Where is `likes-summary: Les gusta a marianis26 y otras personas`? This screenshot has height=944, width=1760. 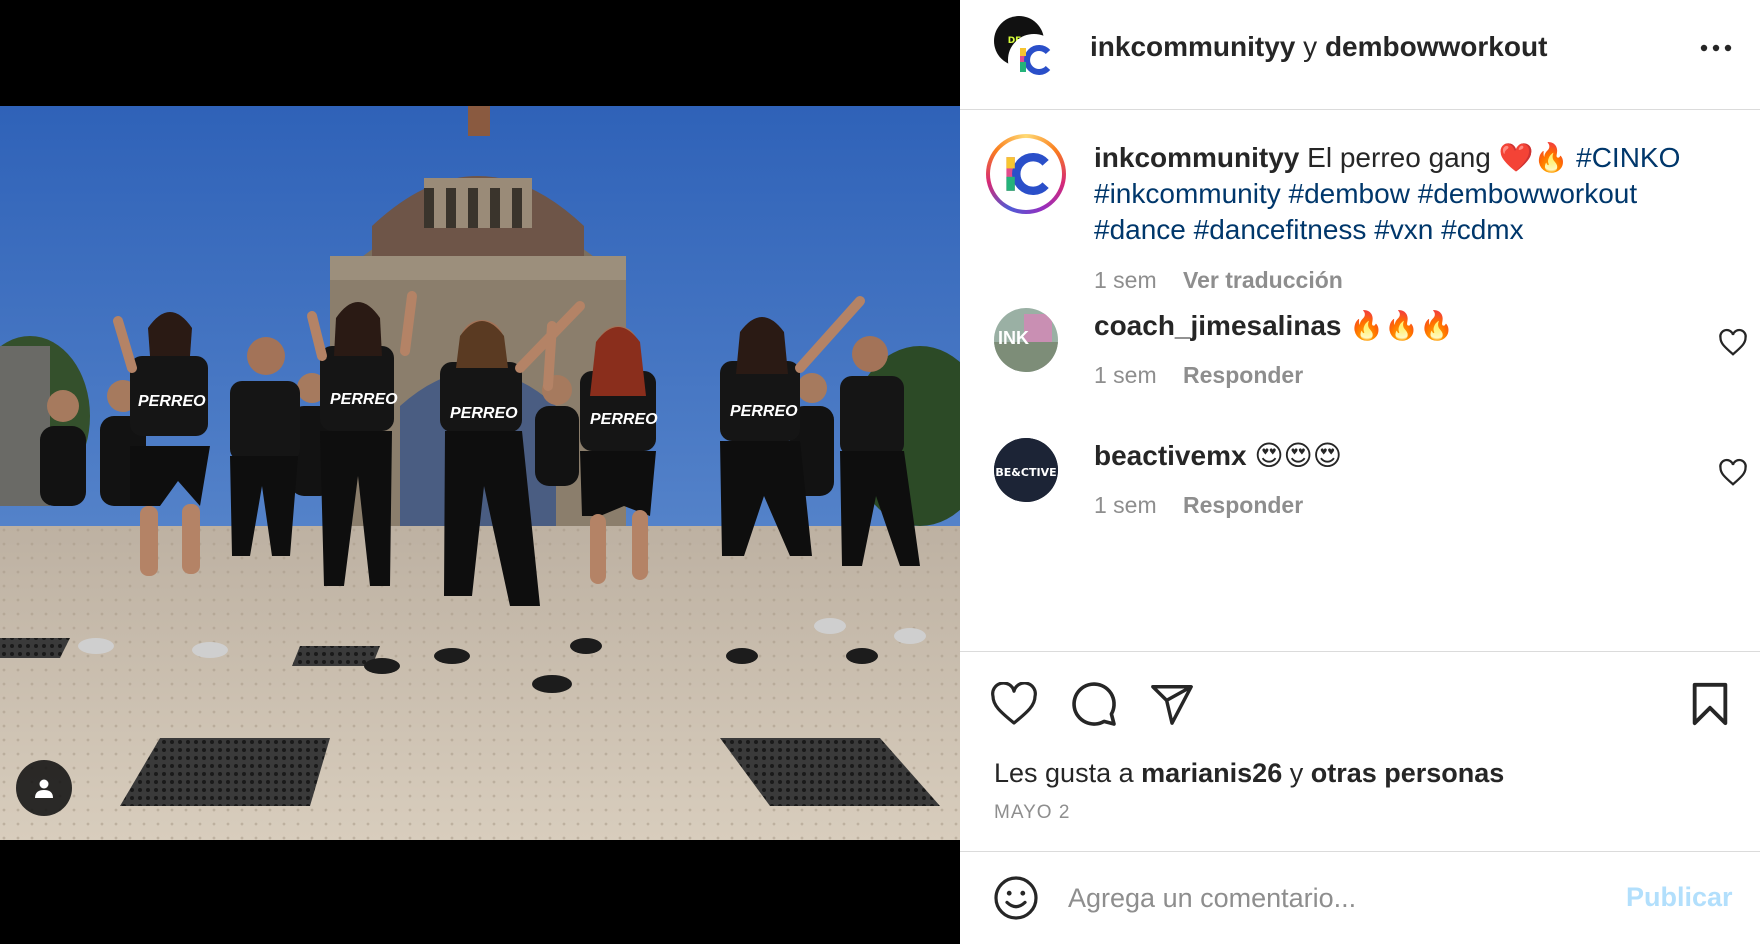
likes-summary: Les gusta a marianis26 y otras personas is located at coordinates (1249, 773).